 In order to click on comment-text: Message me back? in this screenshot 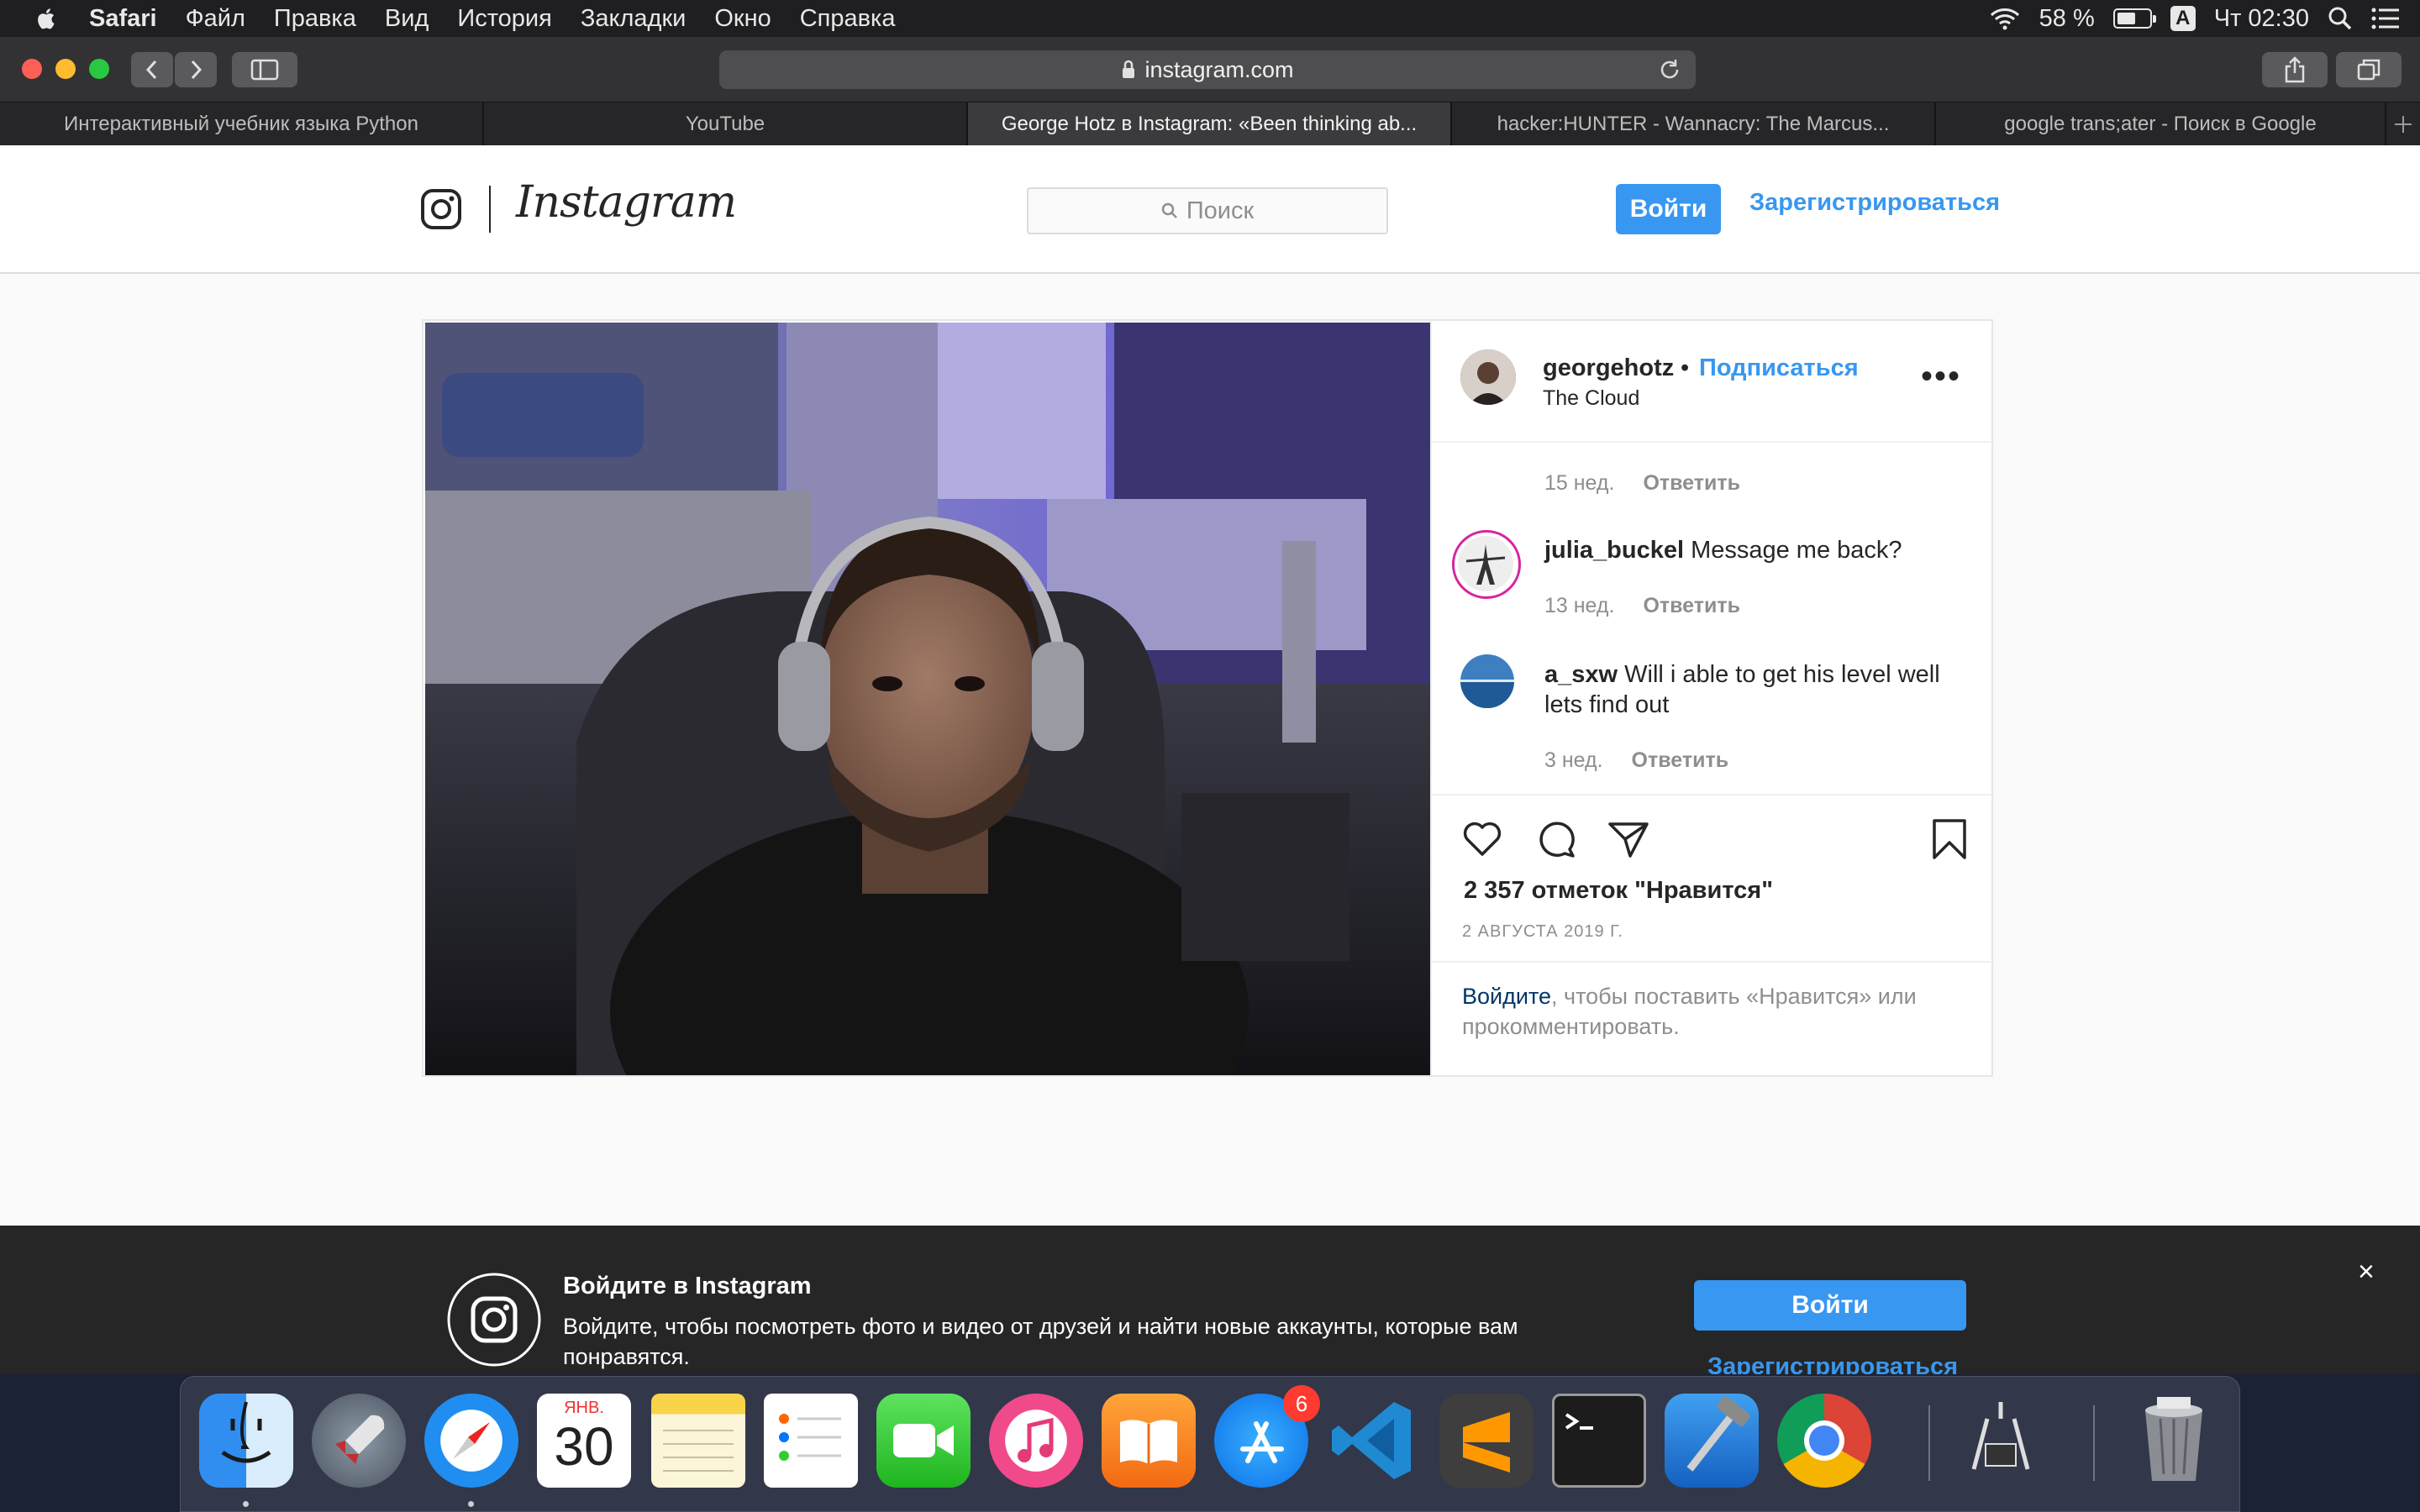, I will do `click(1797, 550)`.